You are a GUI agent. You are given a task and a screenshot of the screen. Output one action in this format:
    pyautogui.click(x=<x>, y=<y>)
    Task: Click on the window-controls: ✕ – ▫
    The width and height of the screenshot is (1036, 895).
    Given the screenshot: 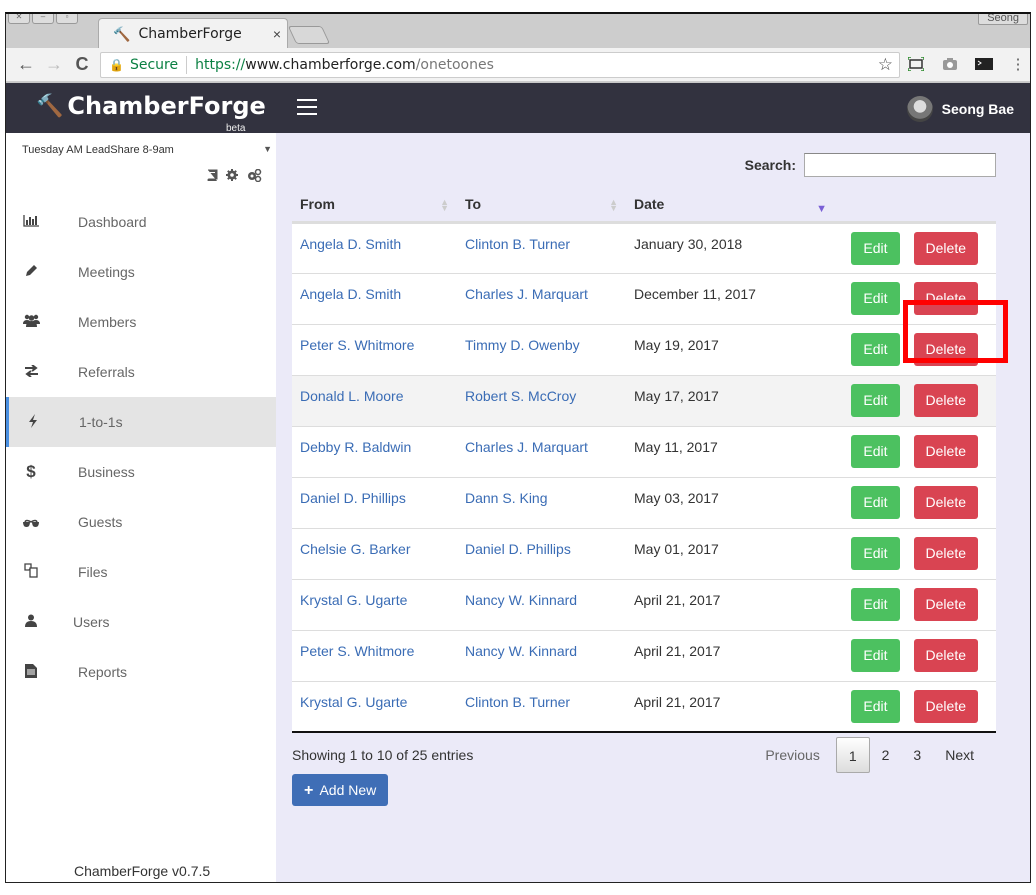 What is the action you would take?
    pyautogui.click(x=43, y=19)
    